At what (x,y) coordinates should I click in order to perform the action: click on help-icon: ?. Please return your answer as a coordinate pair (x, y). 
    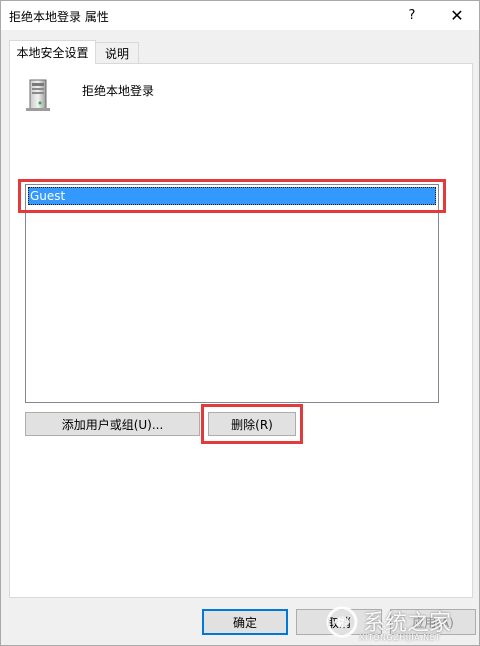
    Looking at the image, I should click on (412, 15).